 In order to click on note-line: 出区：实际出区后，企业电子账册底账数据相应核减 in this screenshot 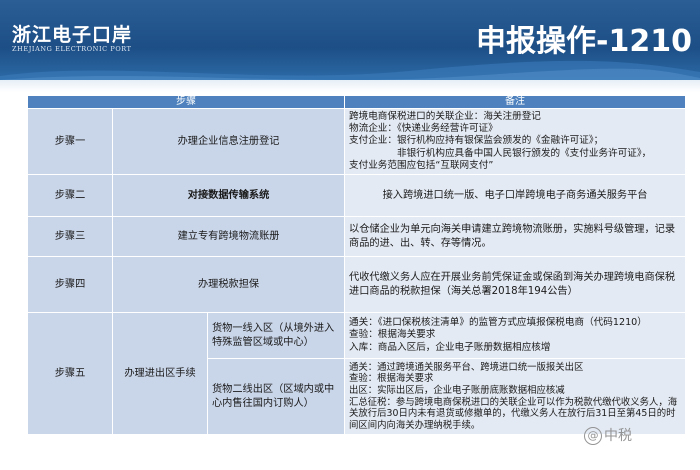, I will do `click(457, 390)`.